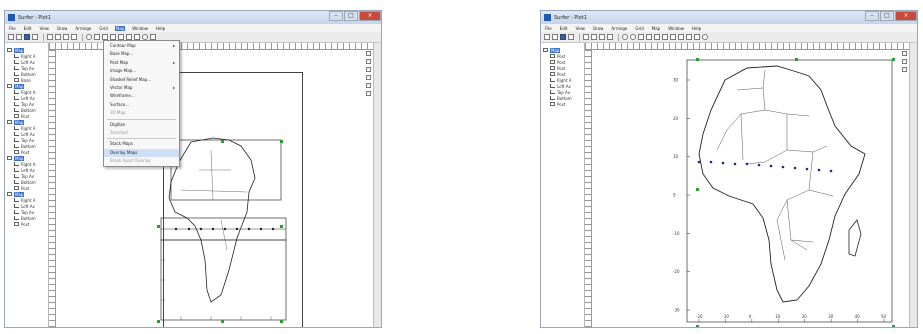 This screenshot has width=923, height=334. Describe the element at coordinates (665, 37) in the screenshot. I see `text-tool-icon` at that location.